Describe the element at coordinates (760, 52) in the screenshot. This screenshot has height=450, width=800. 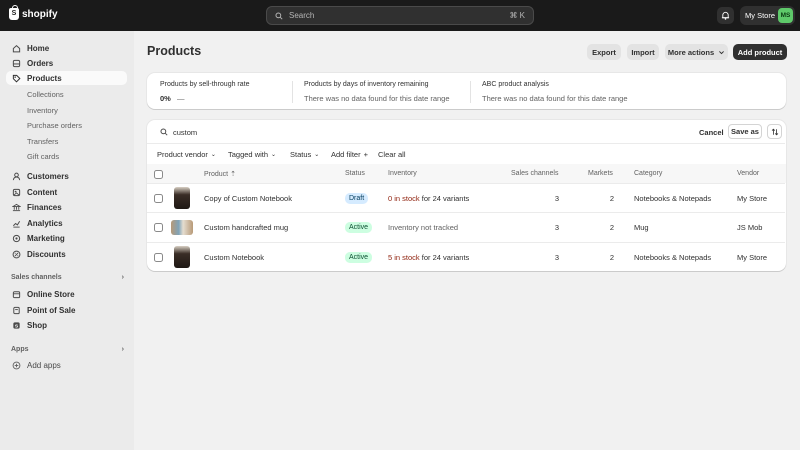
I see `add-product-button: Add product` at that location.